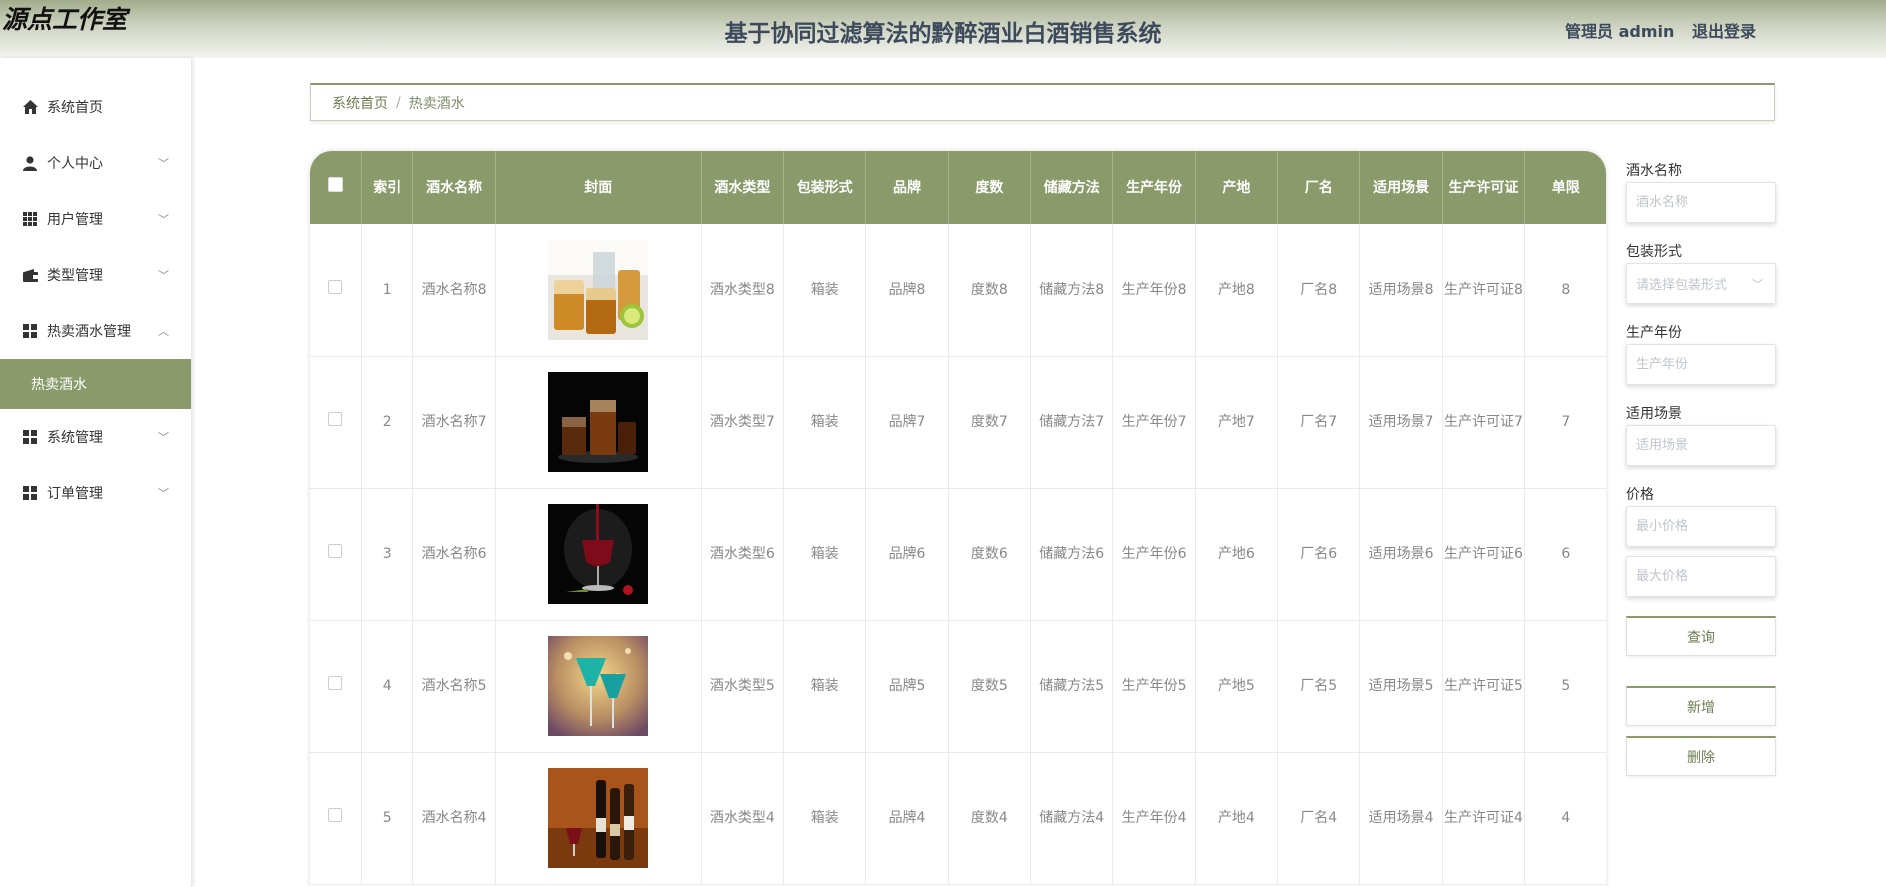 The image size is (1886, 887). What do you see at coordinates (1484, 187) in the screenshot?
I see `column-header: 生产许可证` at bounding box center [1484, 187].